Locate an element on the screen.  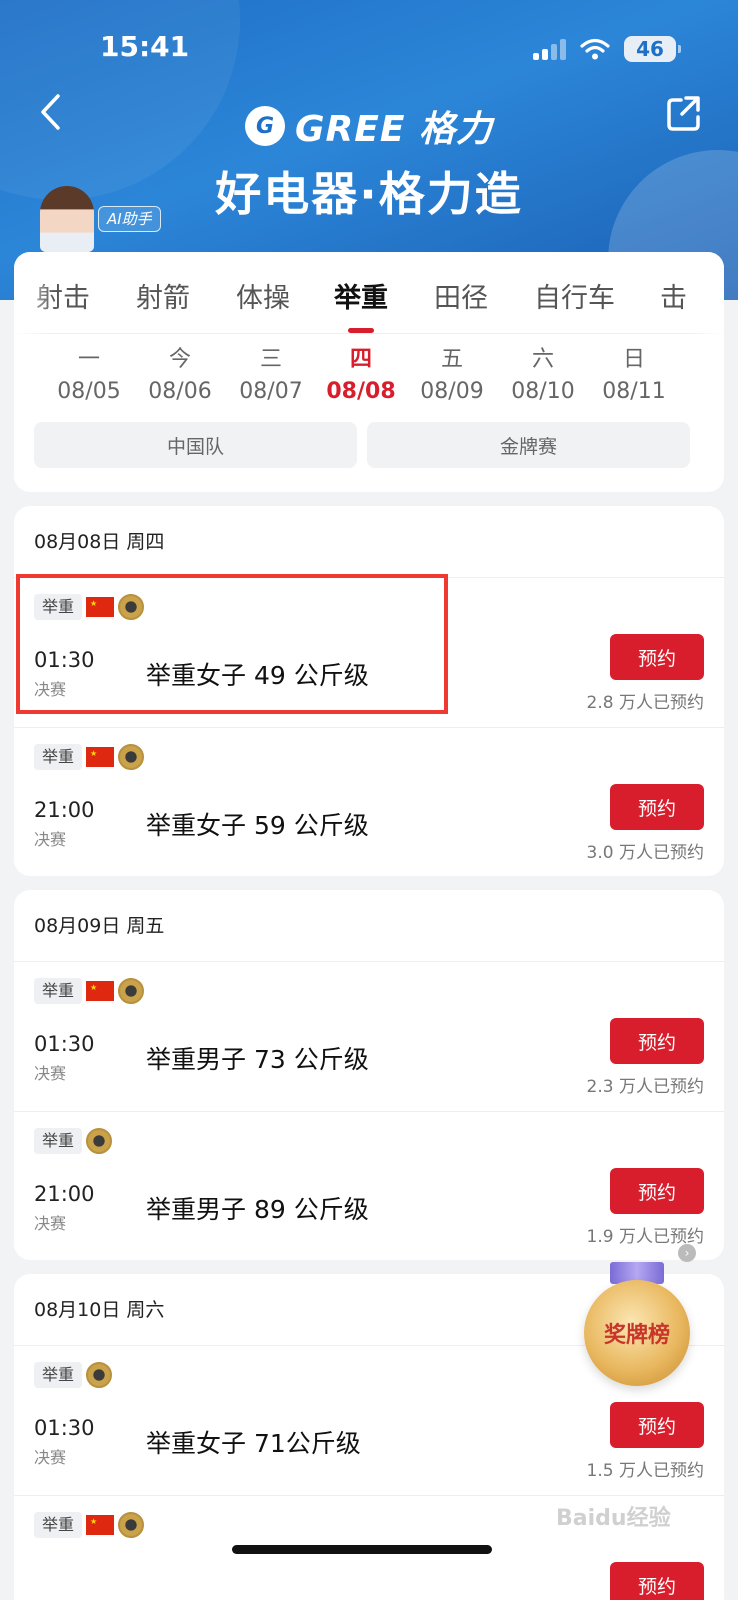
reserve-count: 2.8 万人已预约 is located at coordinates (645, 703).